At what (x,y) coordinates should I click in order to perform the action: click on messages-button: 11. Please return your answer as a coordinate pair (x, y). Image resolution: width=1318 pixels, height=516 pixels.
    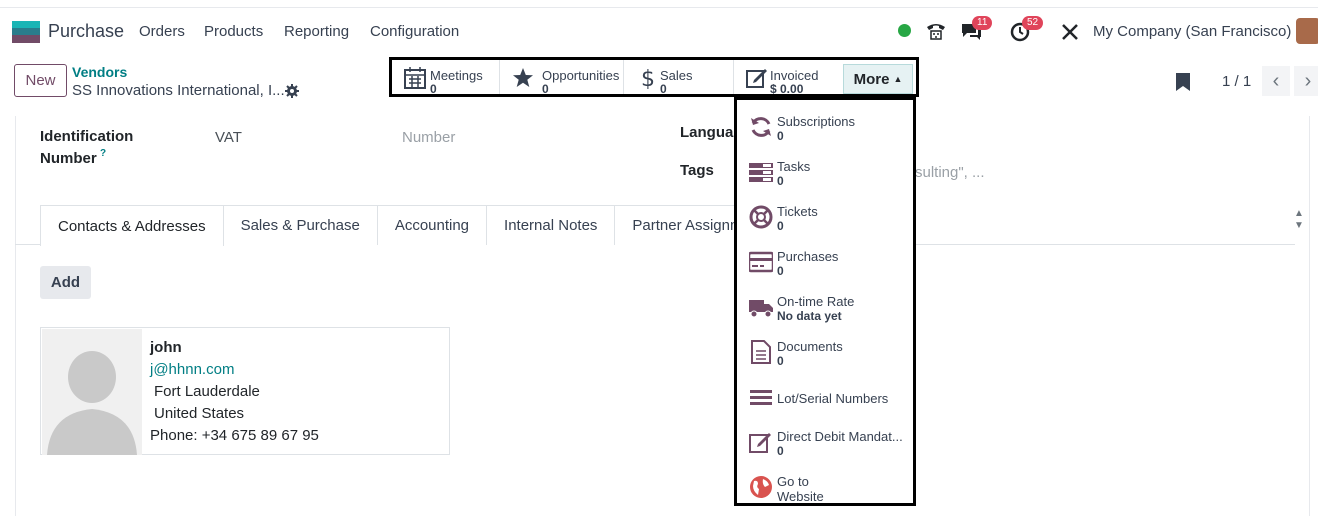
    Looking at the image, I should click on (976, 31).